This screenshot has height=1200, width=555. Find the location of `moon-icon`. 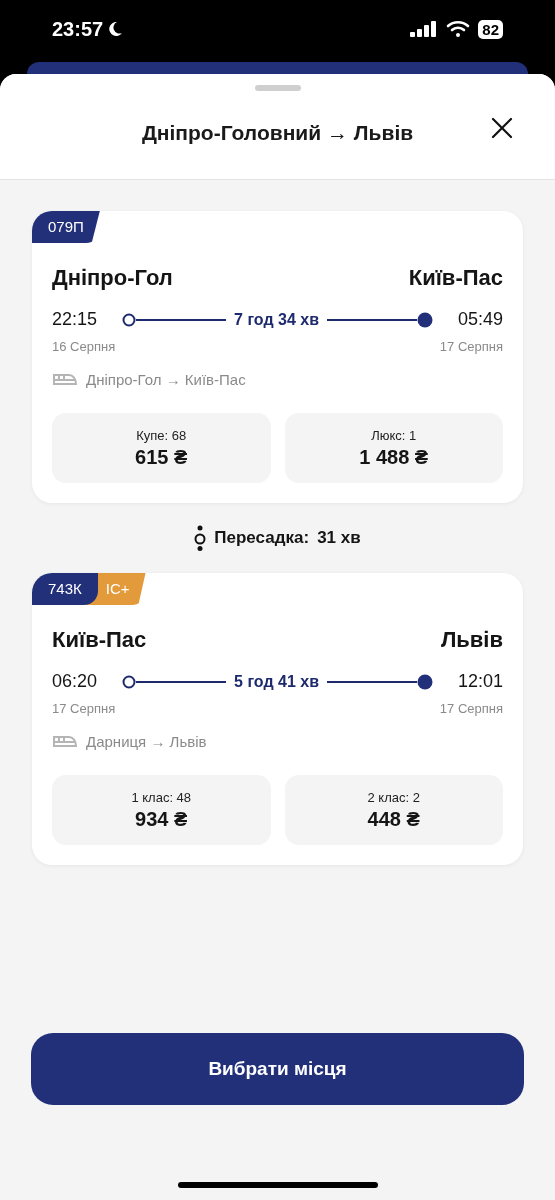

moon-icon is located at coordinates (115, 29).